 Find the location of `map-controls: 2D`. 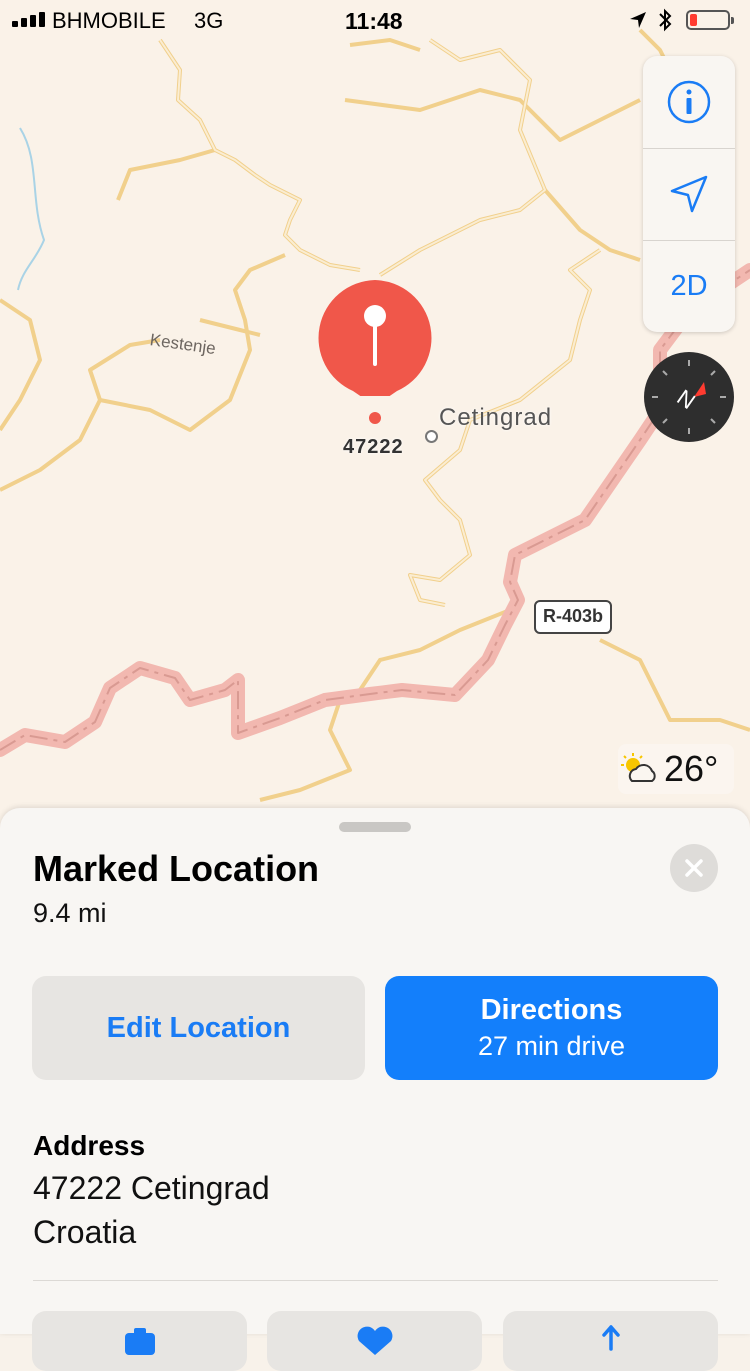

map-controls: 2D is located at coordinates (689, 194).